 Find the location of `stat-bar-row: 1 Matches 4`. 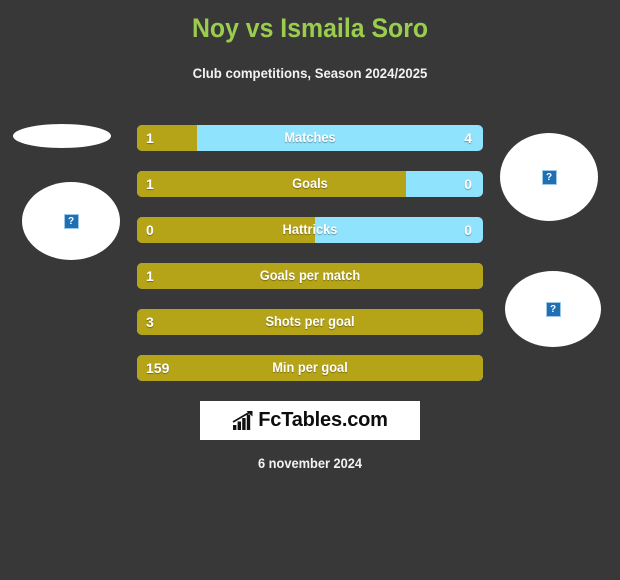

stat-bar-row: 1 Matches 4 is located at coordinates (310, 138).